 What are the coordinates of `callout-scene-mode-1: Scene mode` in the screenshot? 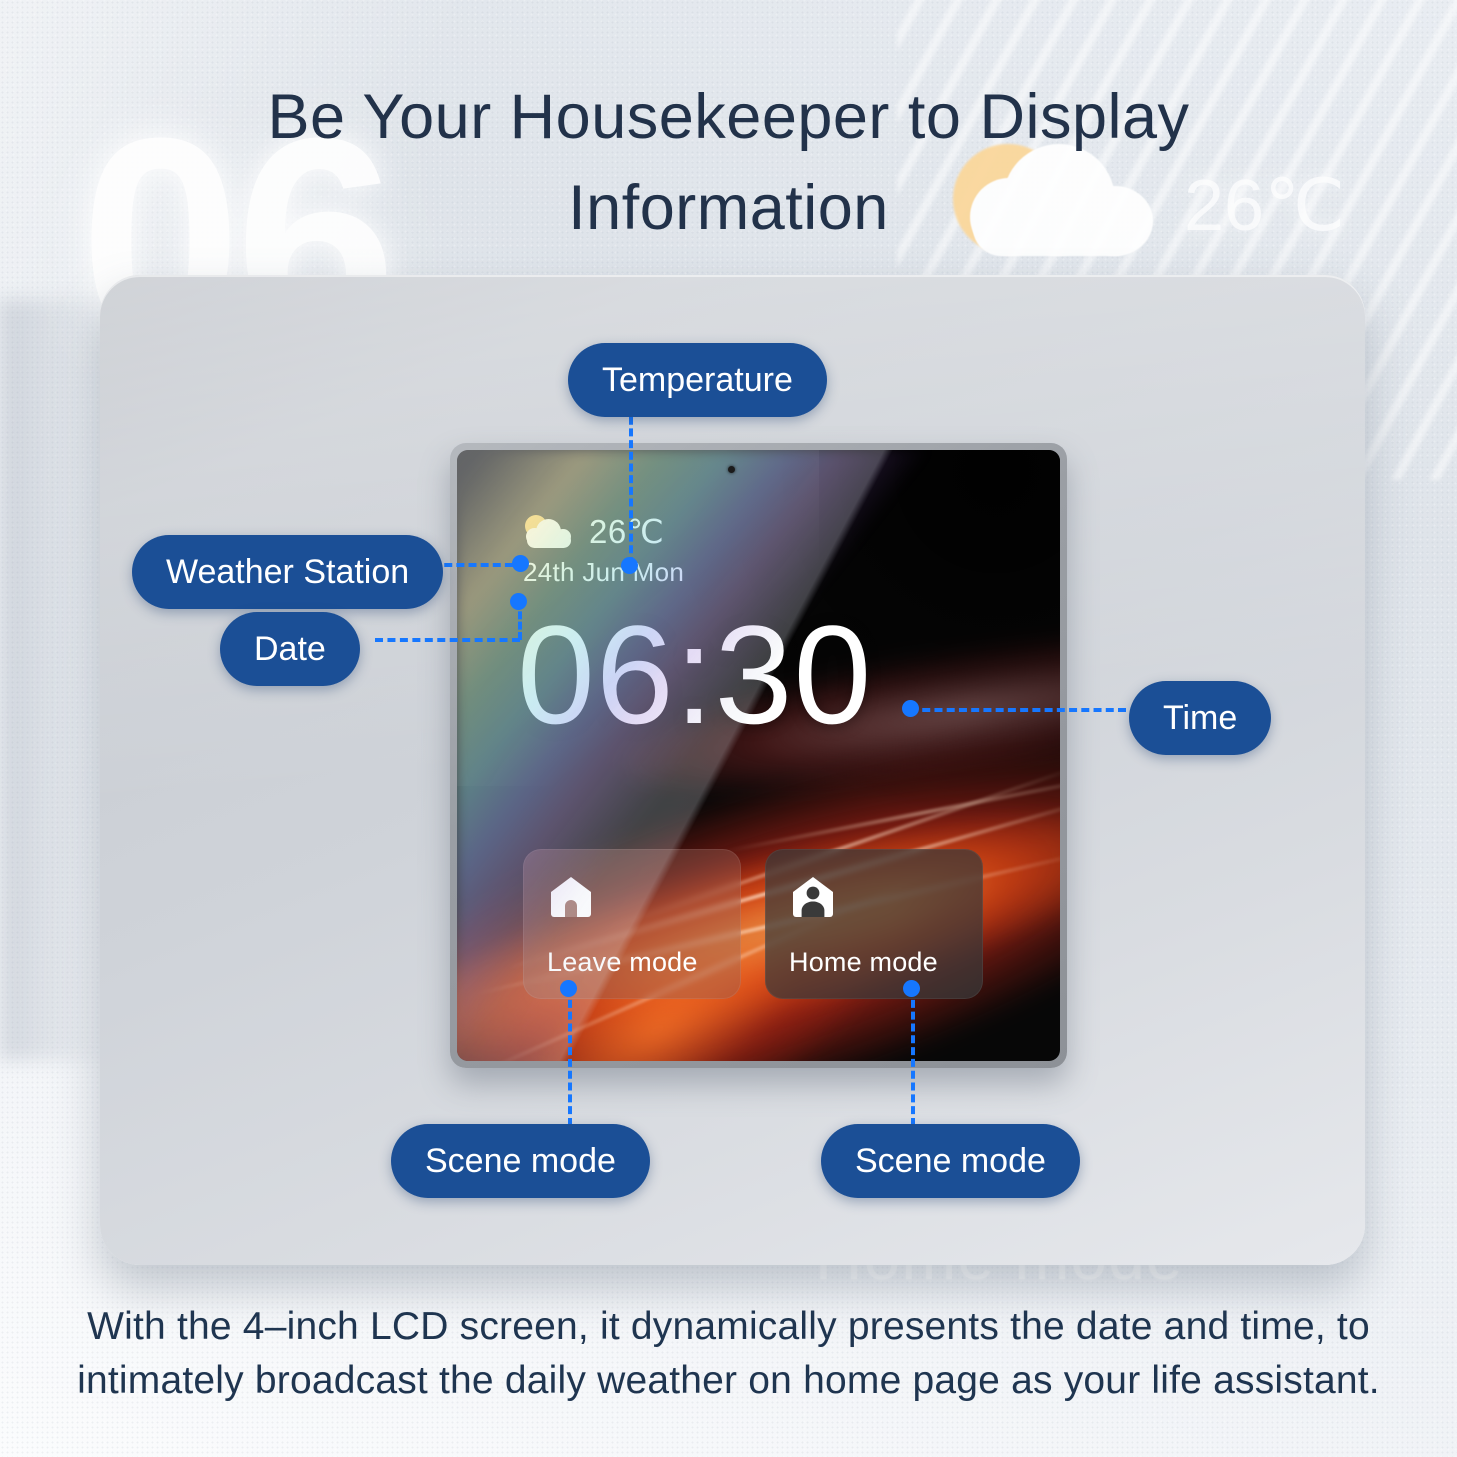 It's located at (520, 1161).